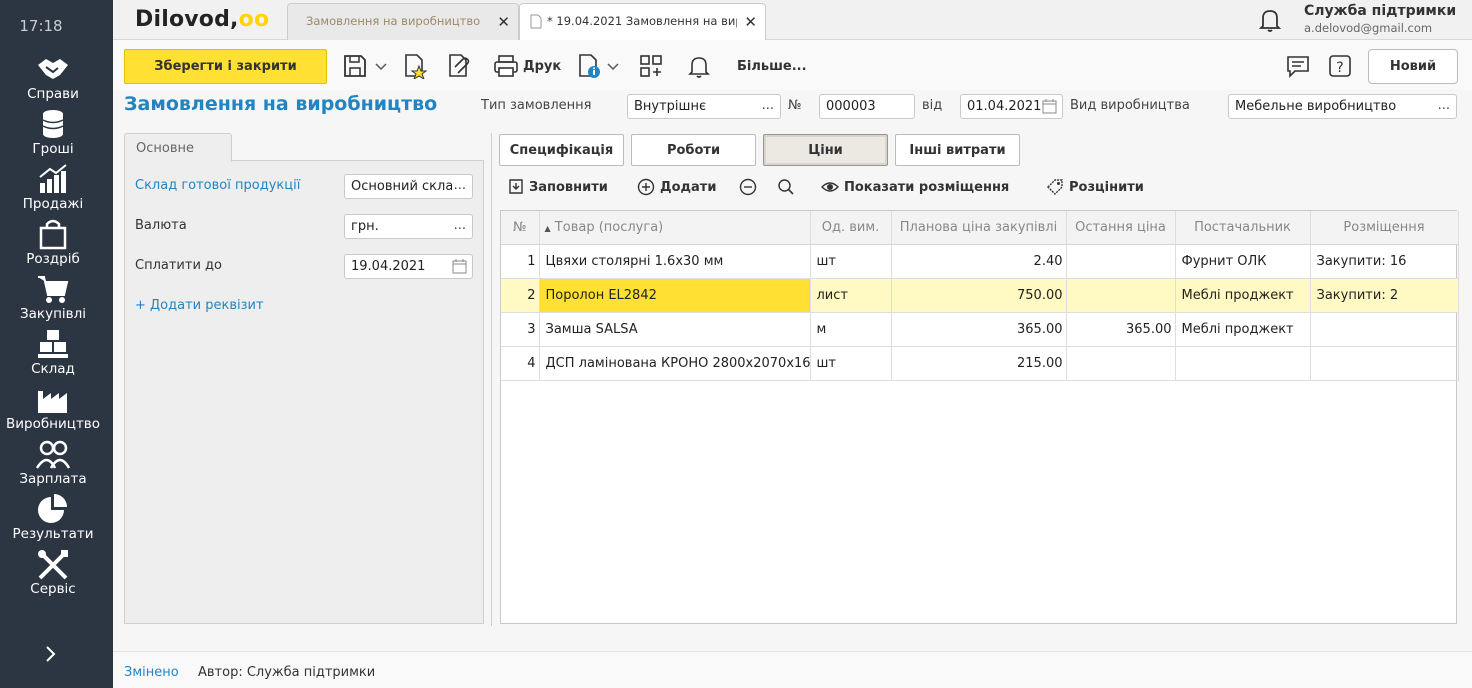 The height and width of the screenshot is (688, 1472). What do you see at coordinates (459, 66) in the screenshot?
I see `attachment-icon` at bounding box center [459, 66].